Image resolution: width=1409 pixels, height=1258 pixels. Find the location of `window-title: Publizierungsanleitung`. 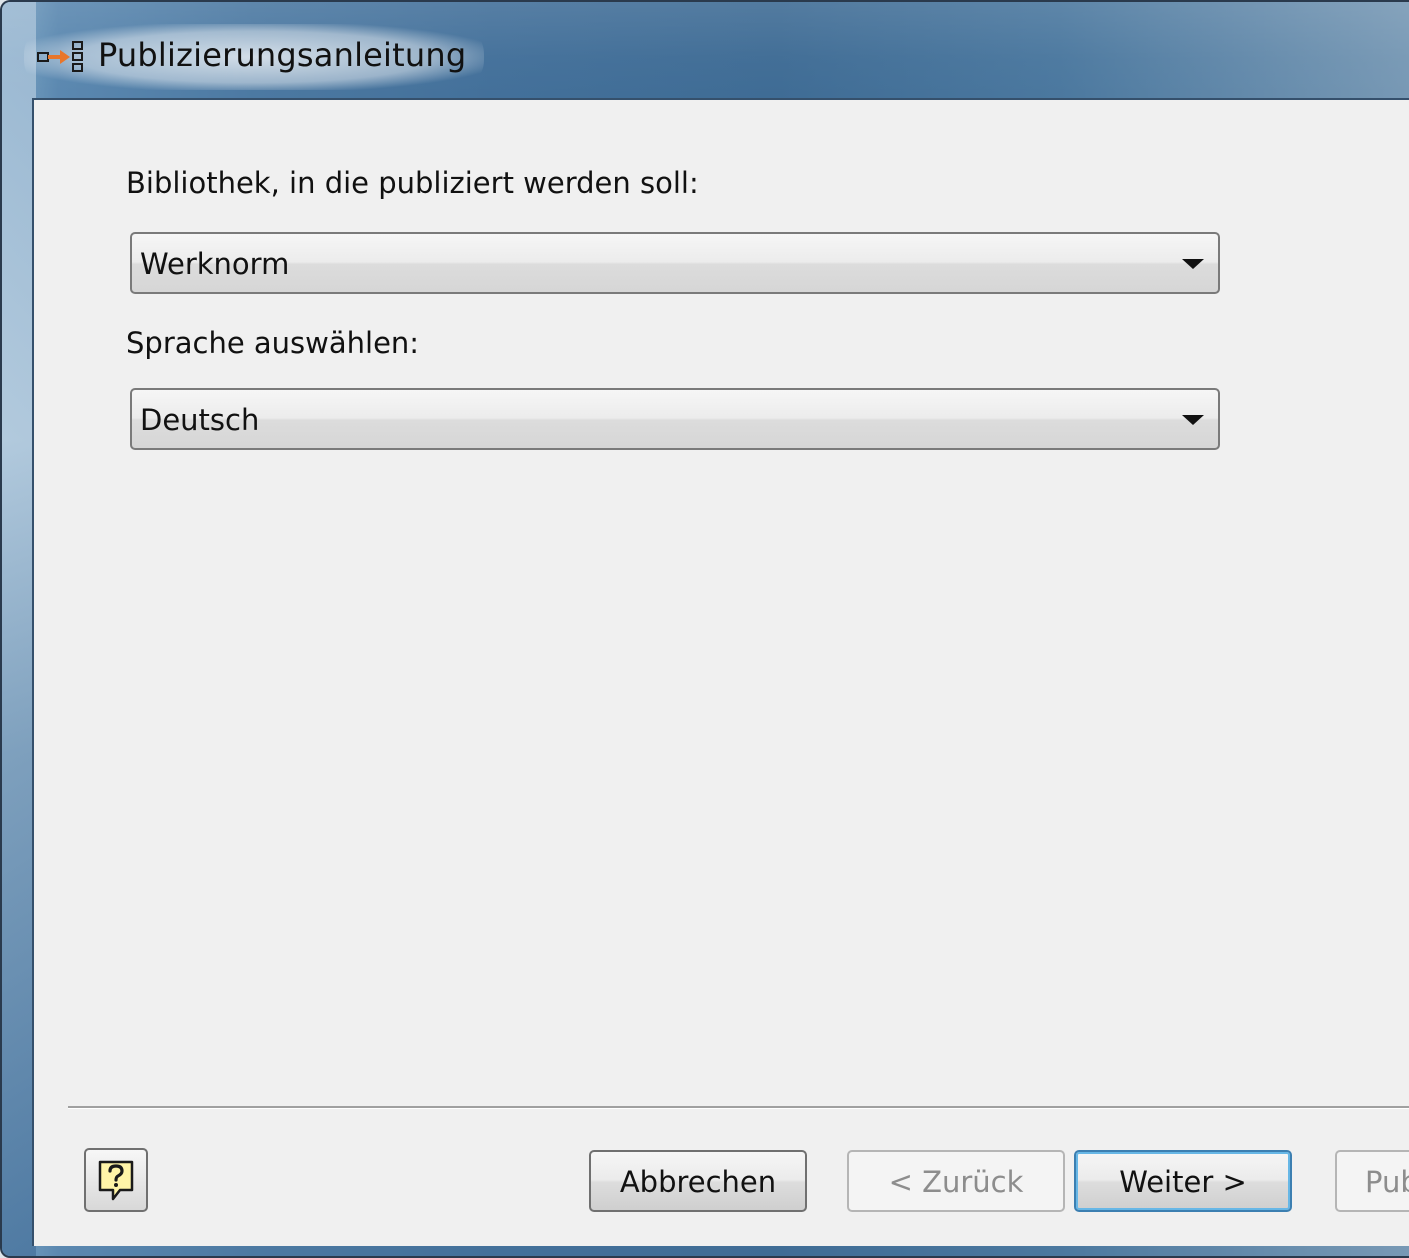

window-title: Publizierungsanleitung is located at coordinates (282, 55).